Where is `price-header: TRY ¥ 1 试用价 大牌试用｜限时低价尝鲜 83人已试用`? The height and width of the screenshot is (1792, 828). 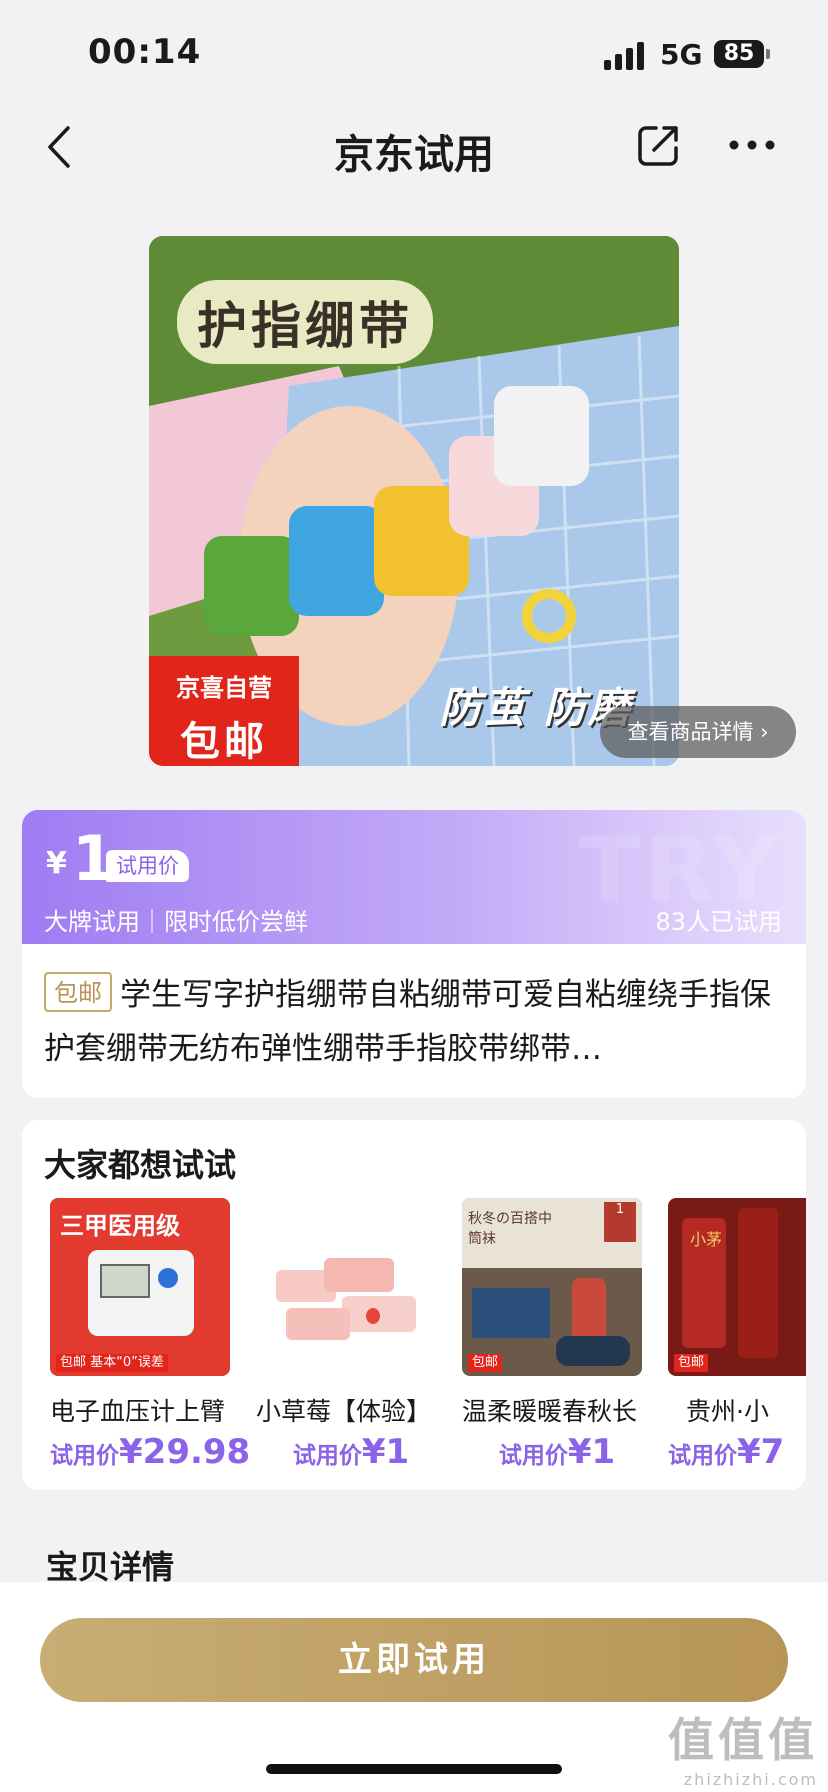 price-header: TRY ¥ 1 试用价 大牌试用｜限时低价尝鲜 83人已试用 is located at coordinates (414, 877).